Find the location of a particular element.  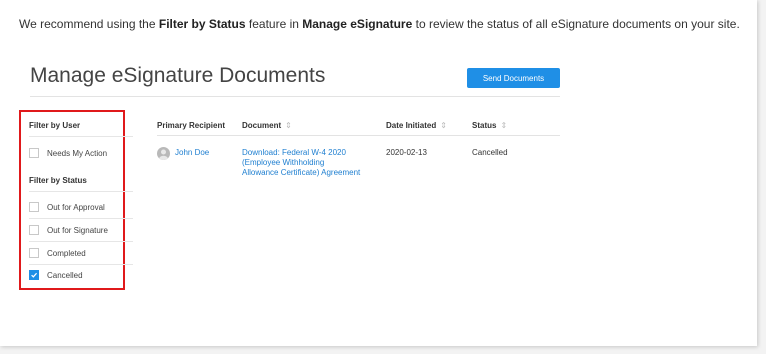

filter-option-label: Needs My Action is located at coordinates (77, 153).